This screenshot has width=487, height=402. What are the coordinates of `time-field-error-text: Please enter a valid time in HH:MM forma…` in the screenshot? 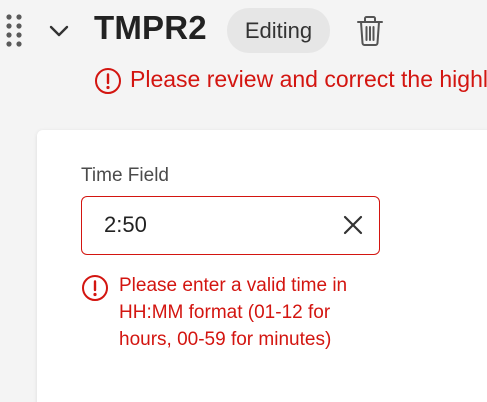 It's located at (233, 312).